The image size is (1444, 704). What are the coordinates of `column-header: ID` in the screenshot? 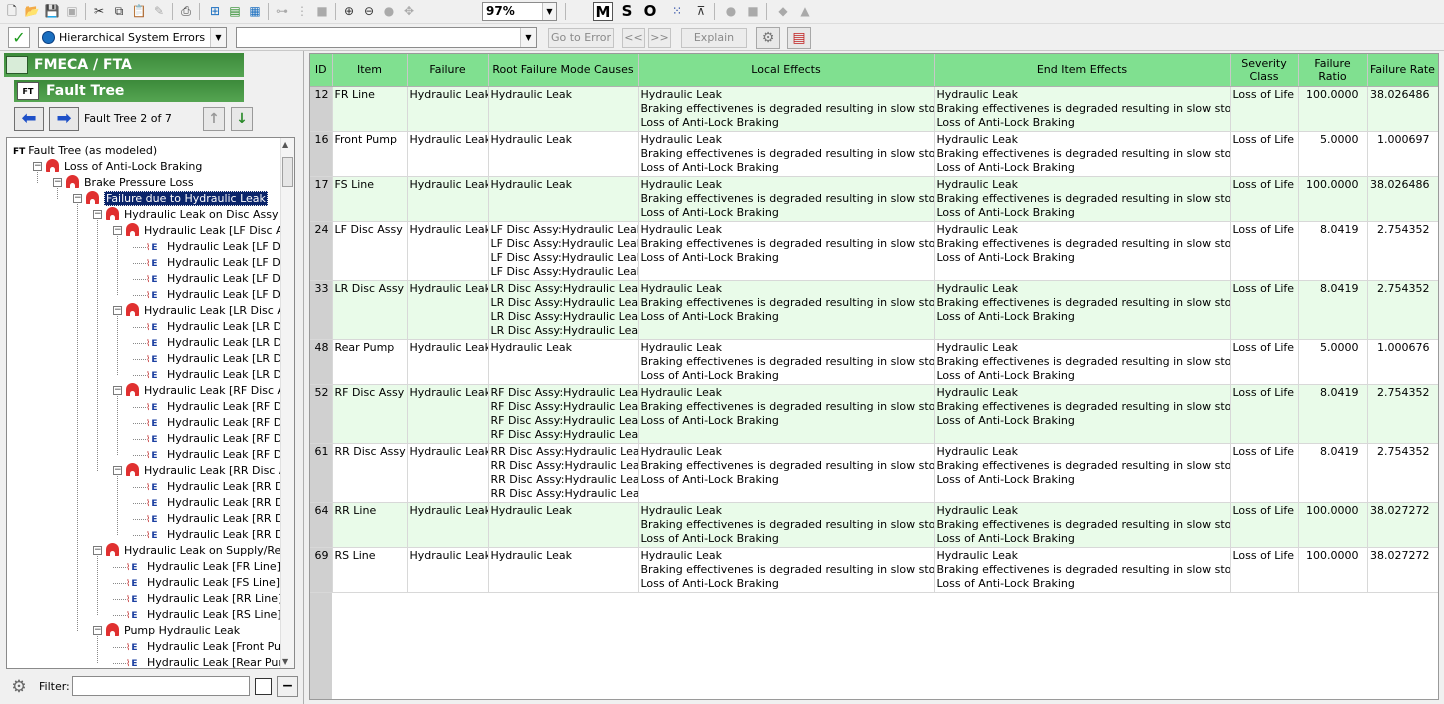 It's located at (321, 70).